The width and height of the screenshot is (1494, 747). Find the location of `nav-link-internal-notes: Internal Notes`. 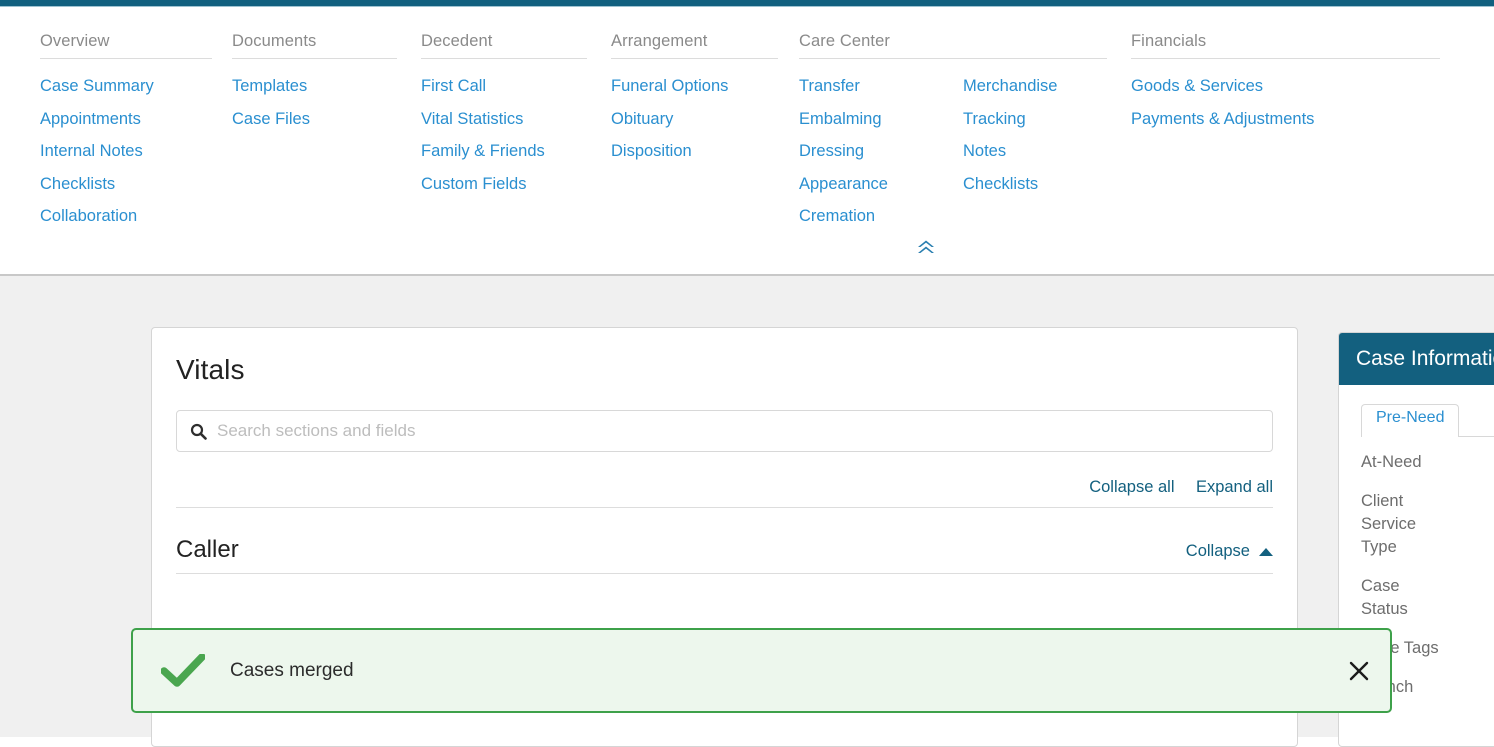

nav-link-internal-notes: Internal Notes is located at coordinates (97, 151).